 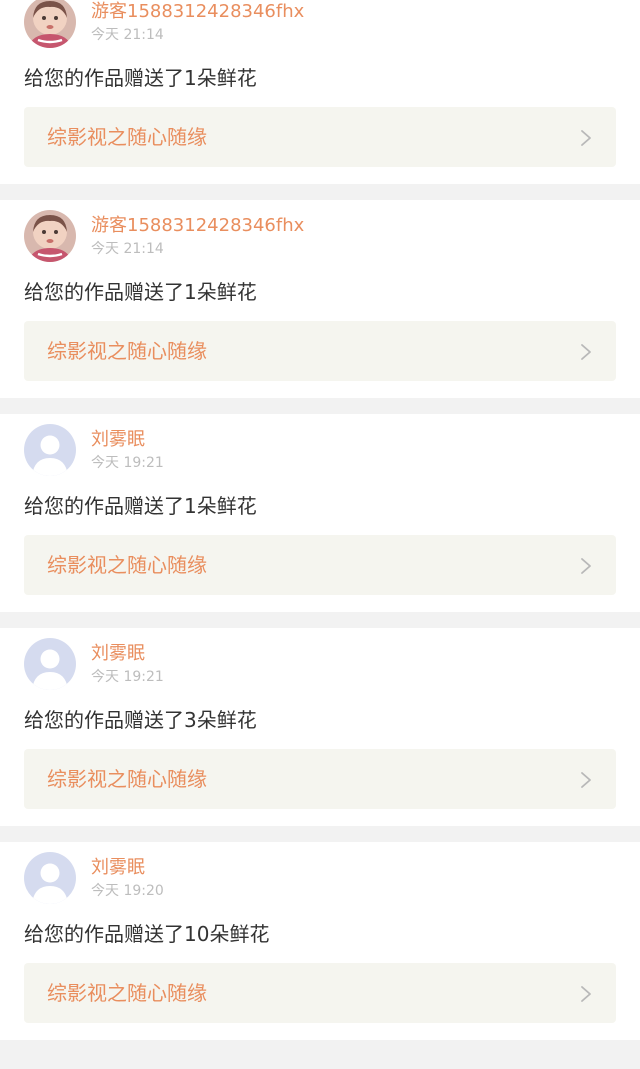 What do you see at coordinates (127, 891) in the screenshot?
I see `timestamp: 今天 19:20` at bounding box center [127, 891].